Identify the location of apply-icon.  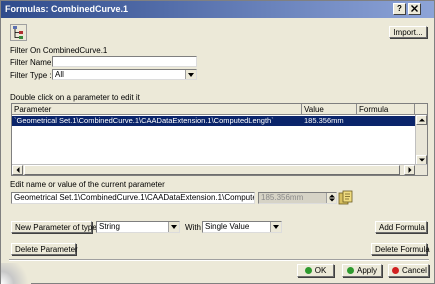
(350, 270).